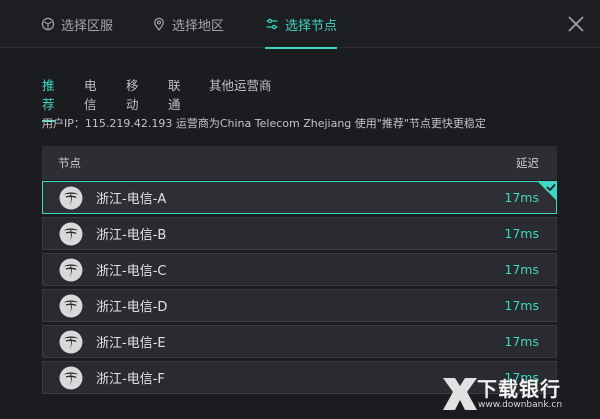 The image size is (600, 419). What do you see at coordinates (299, 197) in the screenshot?
I see `node-row: 浙江-电信-A 17ms` at bounding box center [299, 197].